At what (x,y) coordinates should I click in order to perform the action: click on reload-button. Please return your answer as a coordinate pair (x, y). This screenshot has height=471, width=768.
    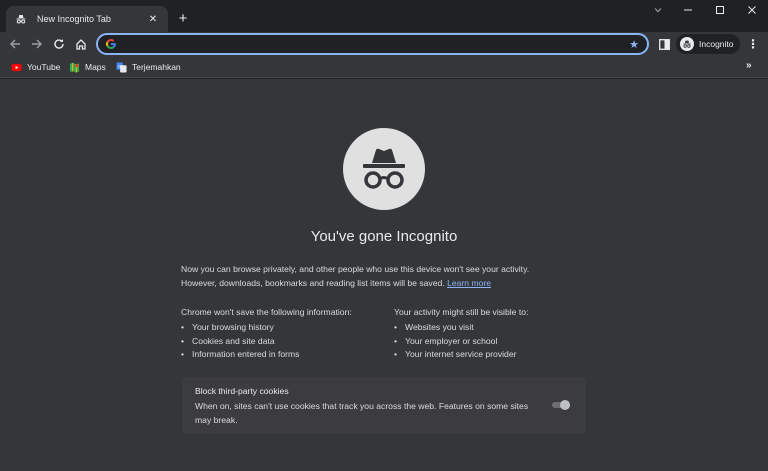
    Looking at the image, I should click on (59, 44).